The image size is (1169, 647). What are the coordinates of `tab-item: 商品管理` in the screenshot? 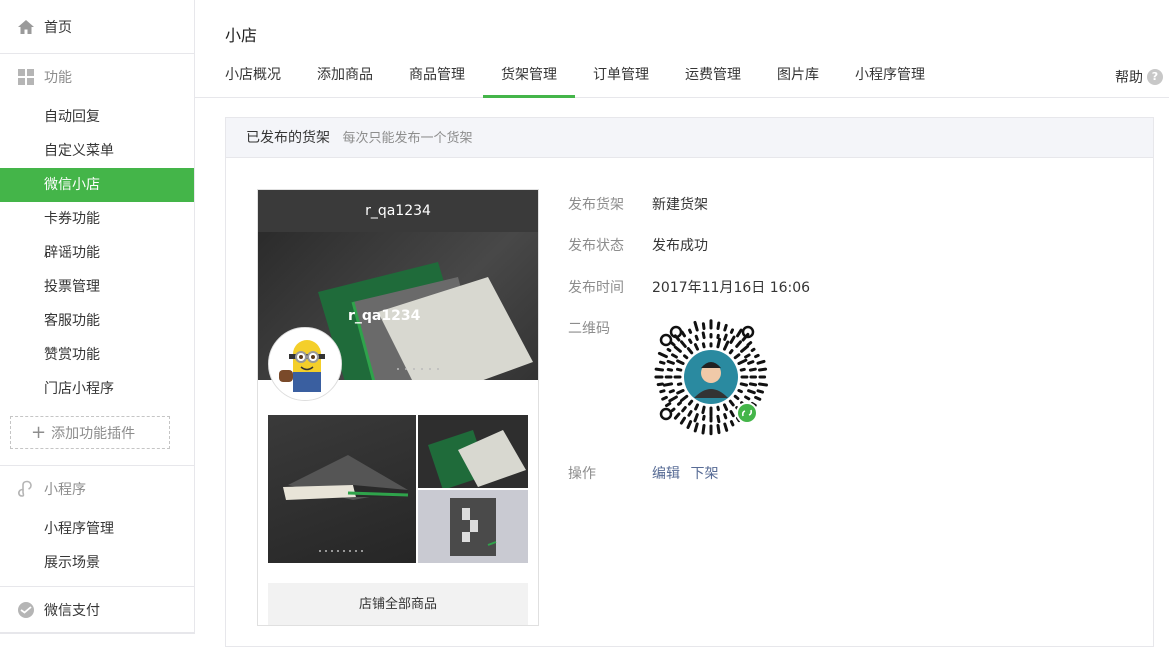 It's located at (437, 76).